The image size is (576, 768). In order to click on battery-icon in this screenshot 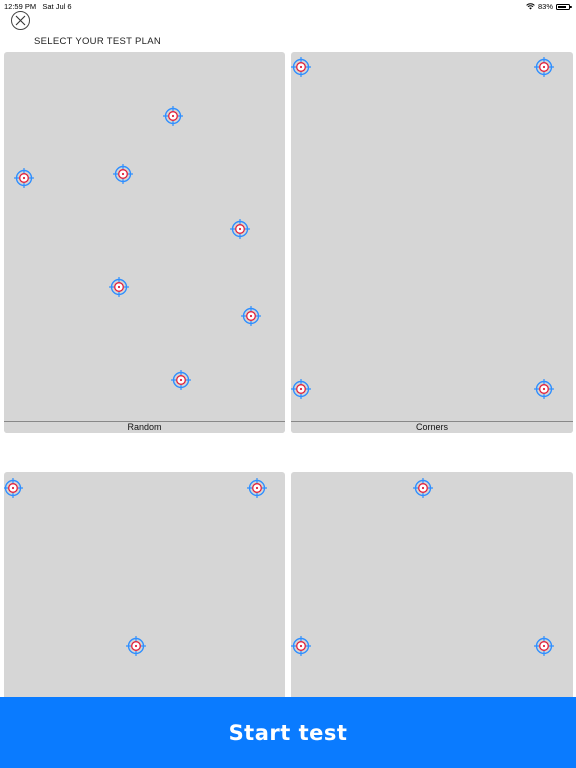, I will do `click(564, 6)`.